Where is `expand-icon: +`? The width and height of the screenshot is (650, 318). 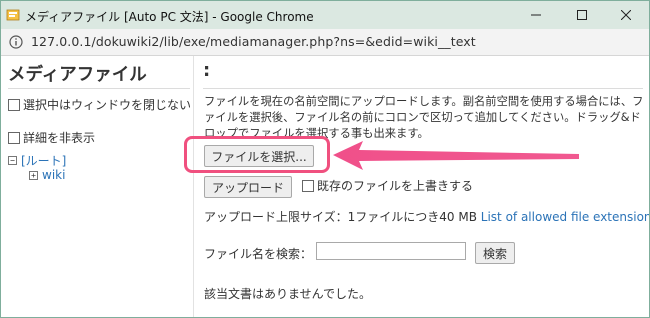
expand-icon: + is located at coordinates (33, 175).